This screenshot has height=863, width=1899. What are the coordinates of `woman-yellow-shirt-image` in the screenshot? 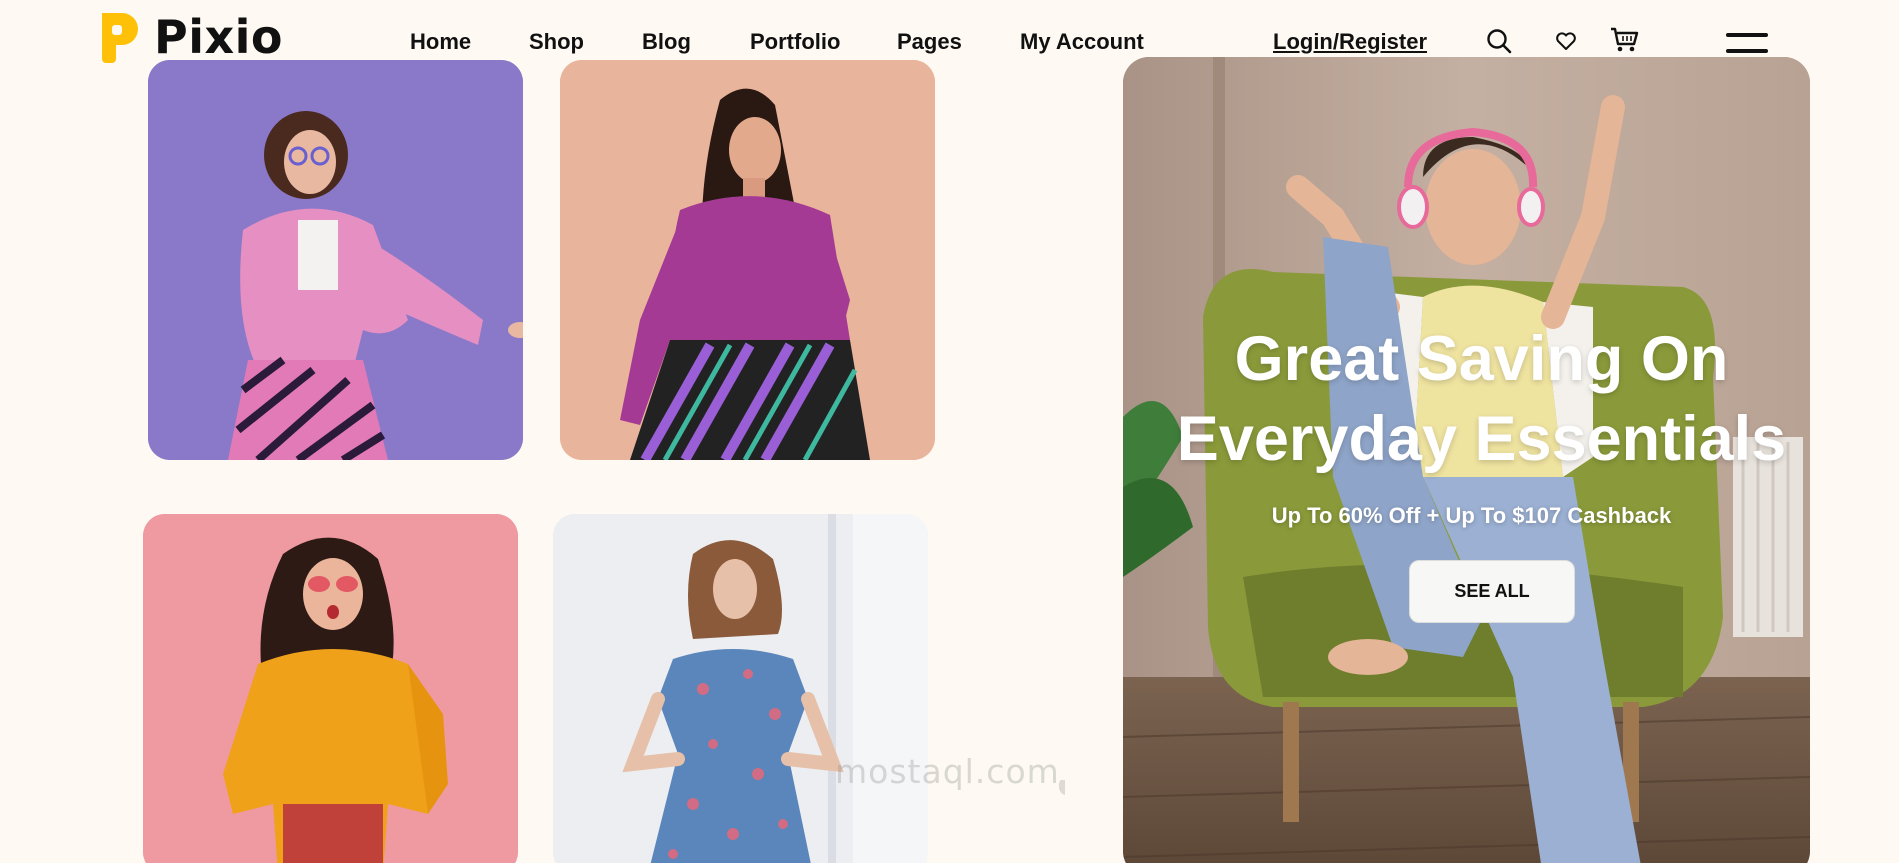 It's located at (330, 688).